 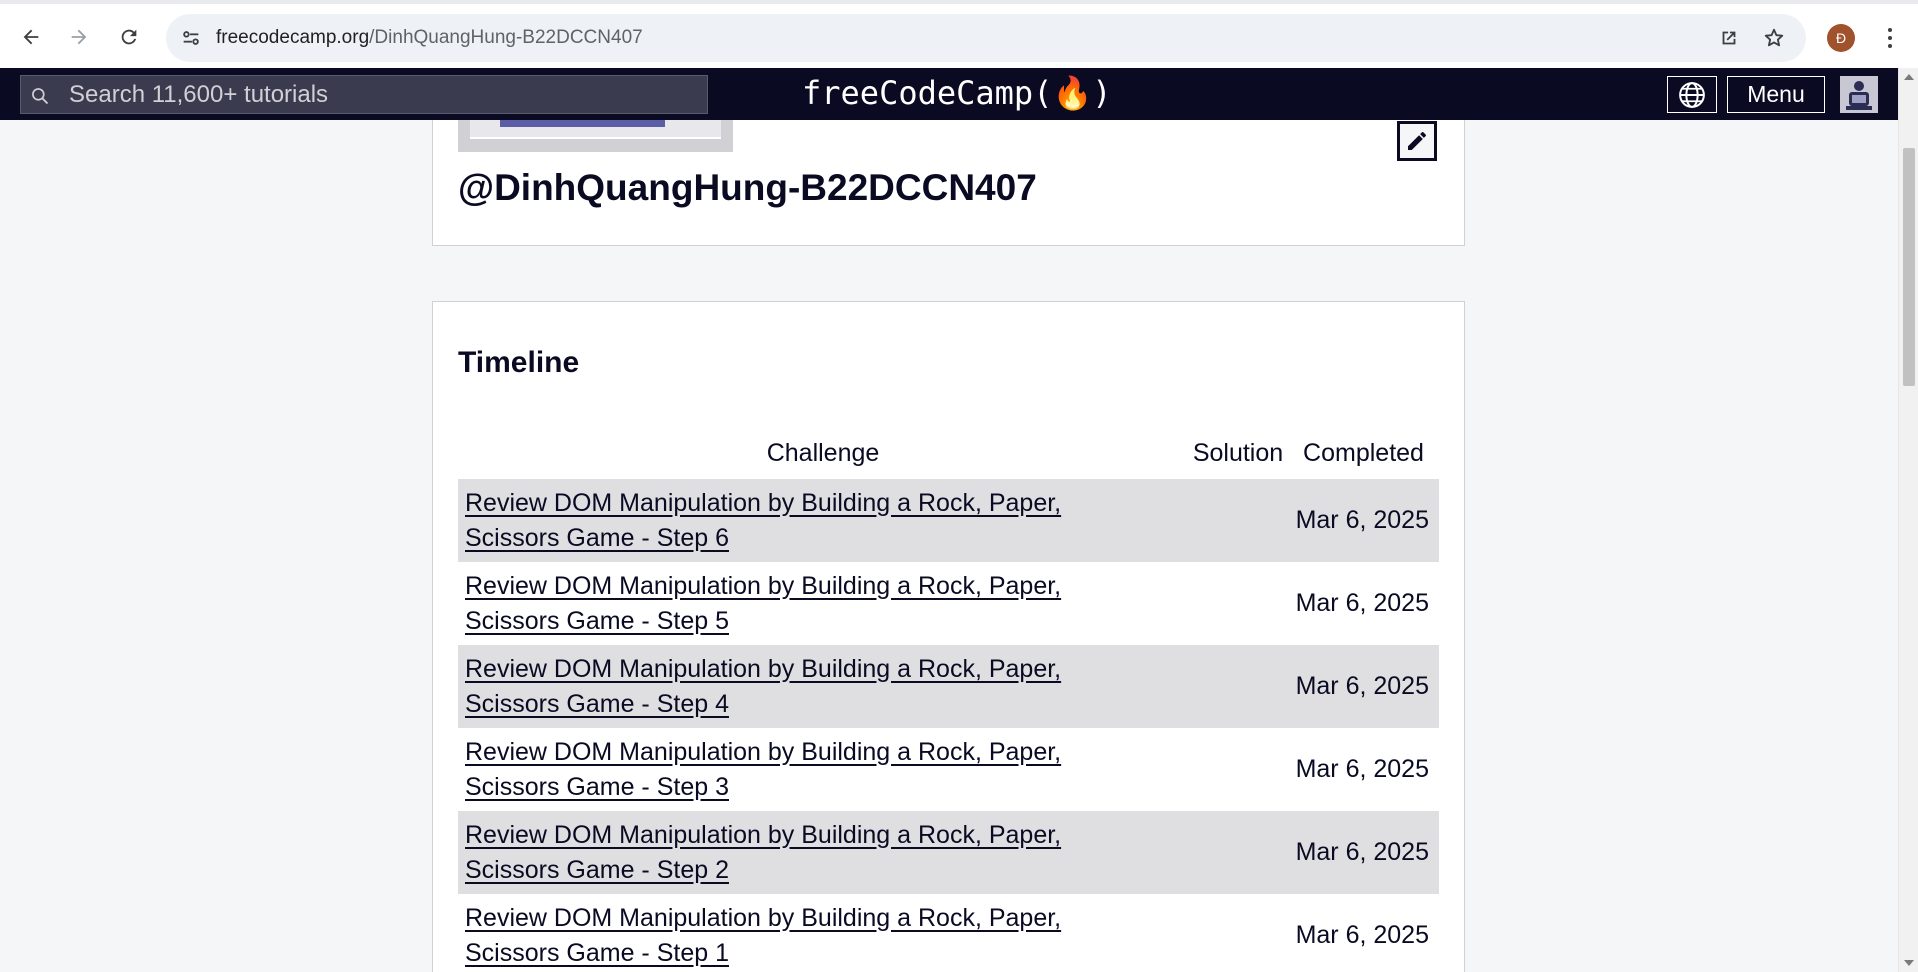 I want to click on table-header-row: Challenge Solution Completed, so click(x=948, y=453).